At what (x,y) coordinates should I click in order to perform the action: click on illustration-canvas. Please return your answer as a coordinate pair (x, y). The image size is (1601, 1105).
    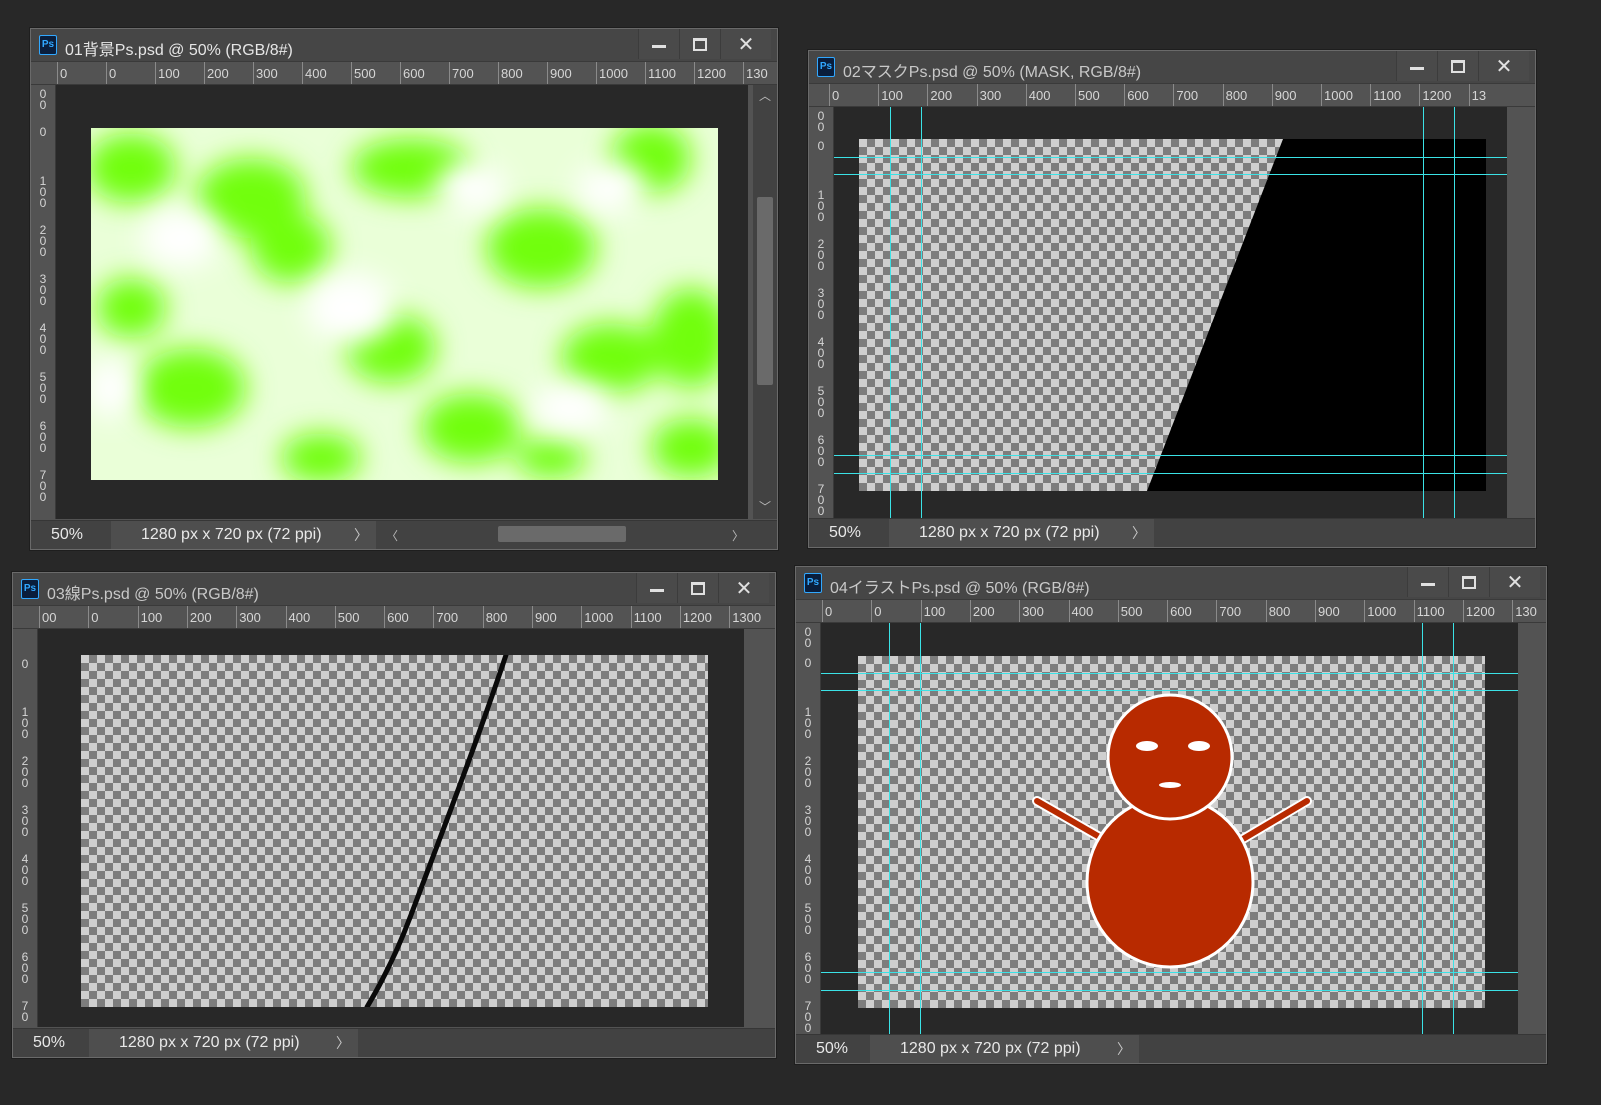
    Looking at the image, I should click on (1171, 832).